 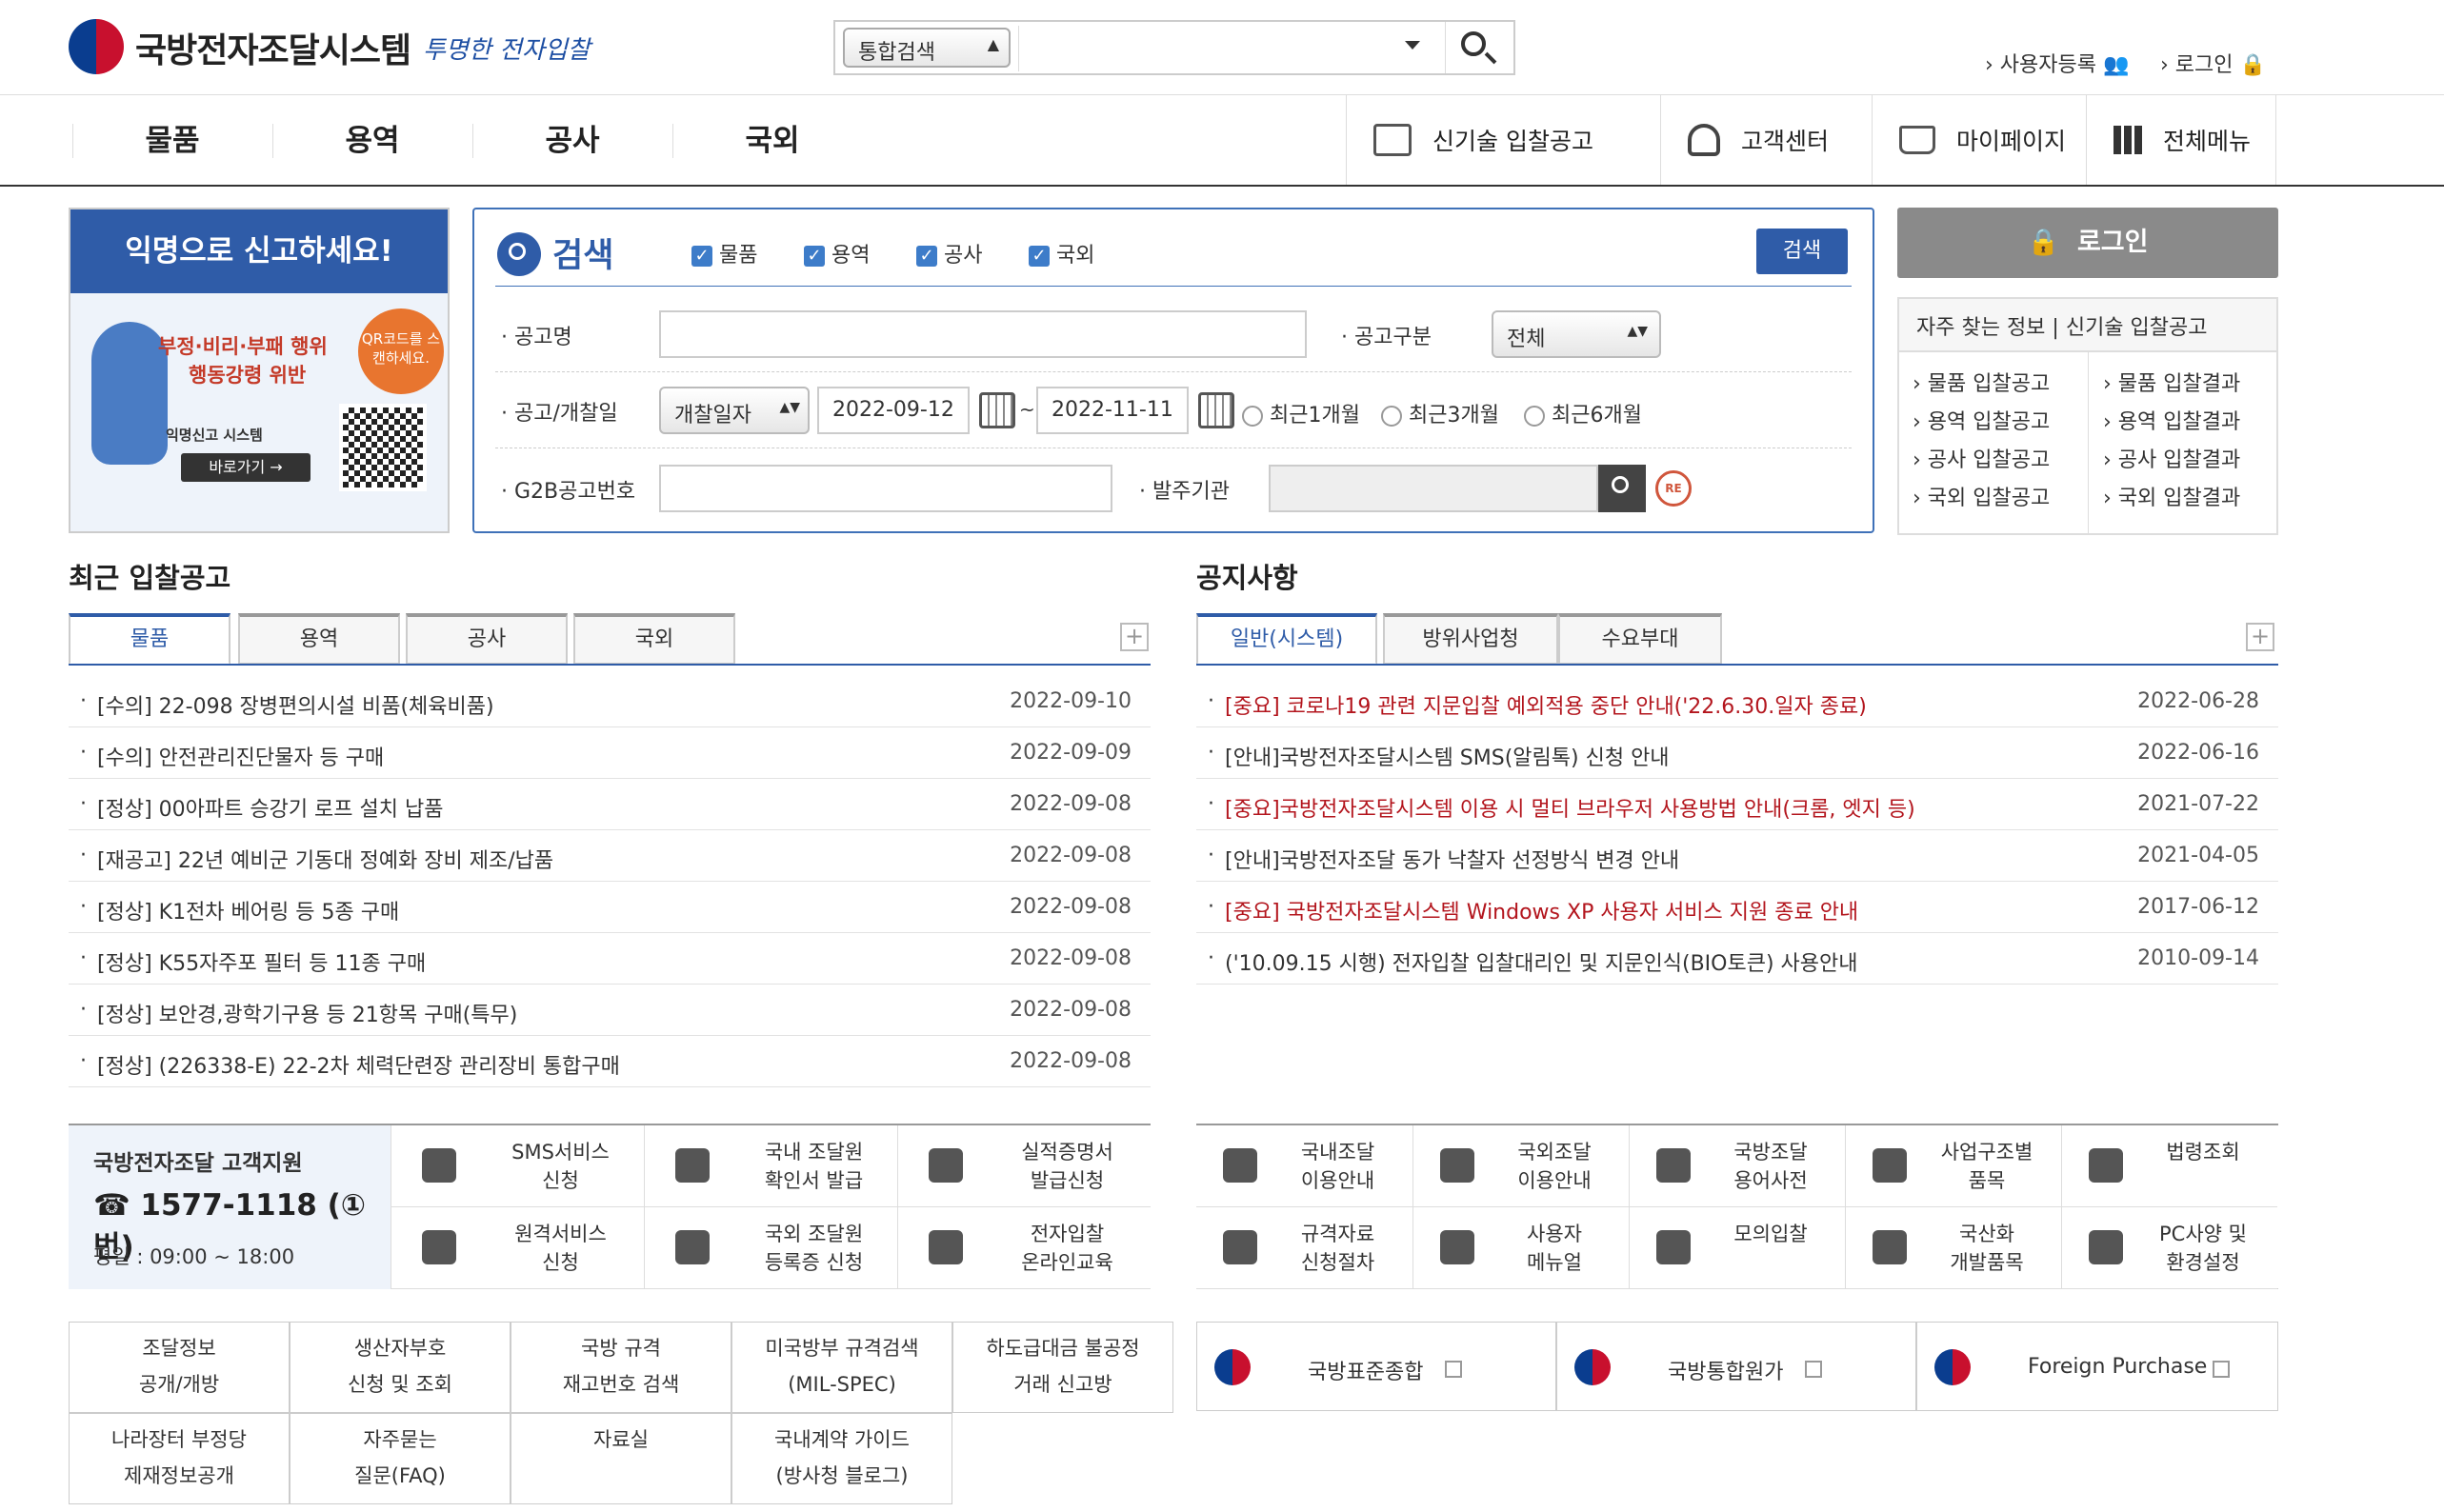 I want to click on quick-link: › 용역 입찰결과, so click(x=2190, y=423).